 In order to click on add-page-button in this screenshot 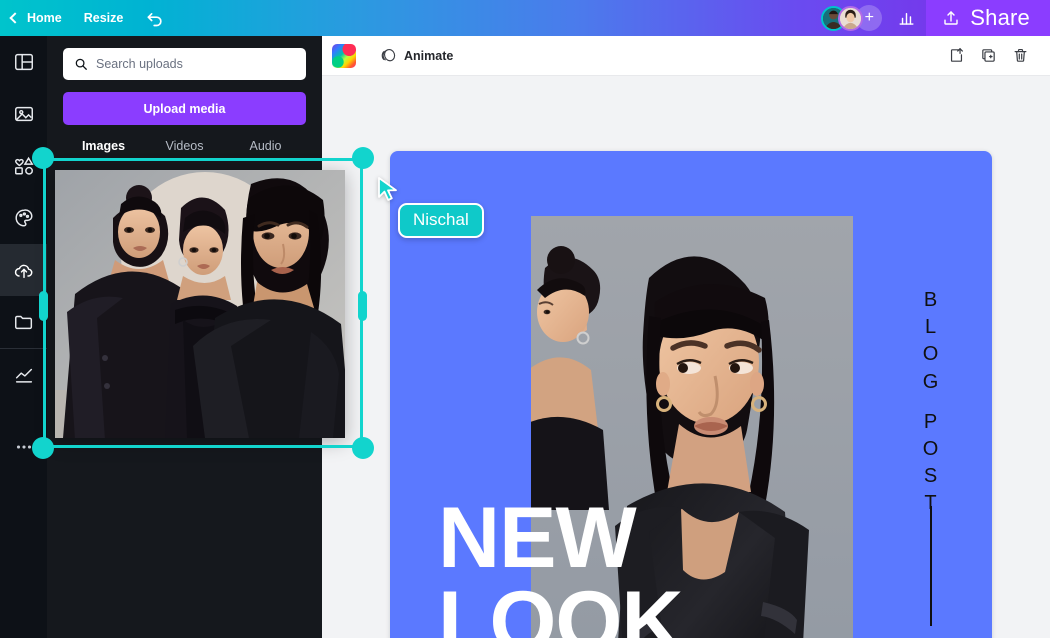, I will do `click(956, 56)`.